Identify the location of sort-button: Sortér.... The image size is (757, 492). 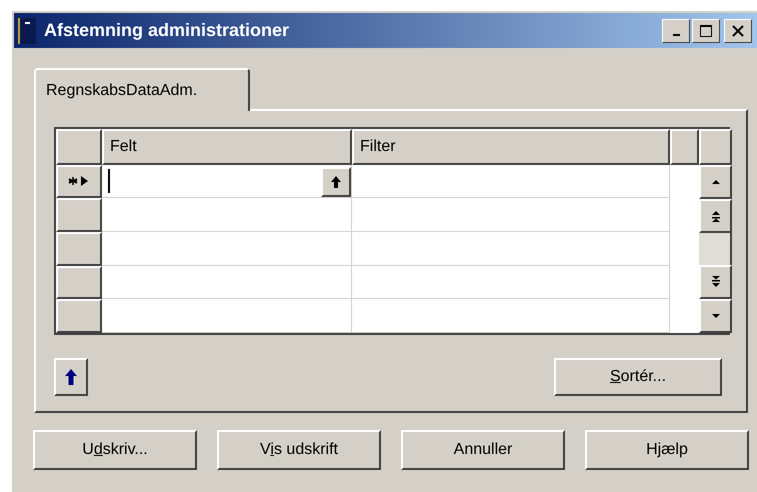
(638, 377).